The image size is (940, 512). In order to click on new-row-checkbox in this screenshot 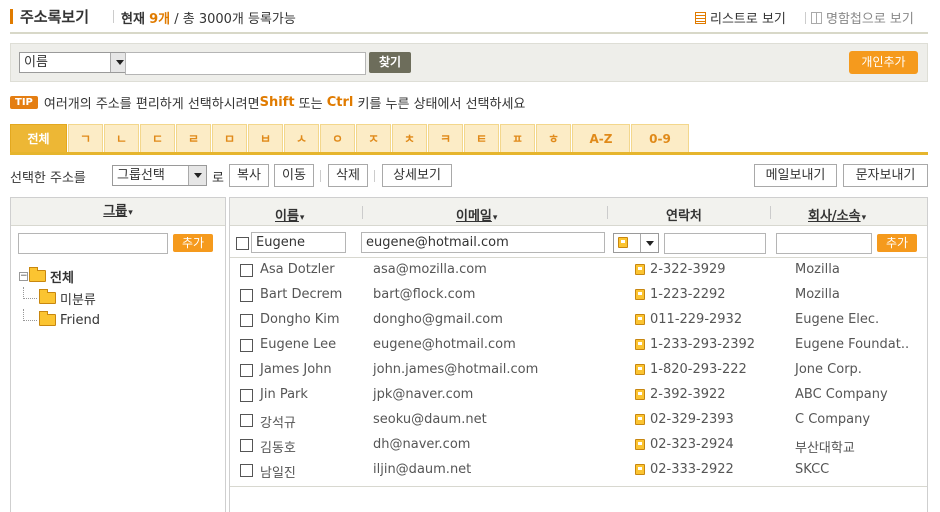, I will do `click(242, 243)`.